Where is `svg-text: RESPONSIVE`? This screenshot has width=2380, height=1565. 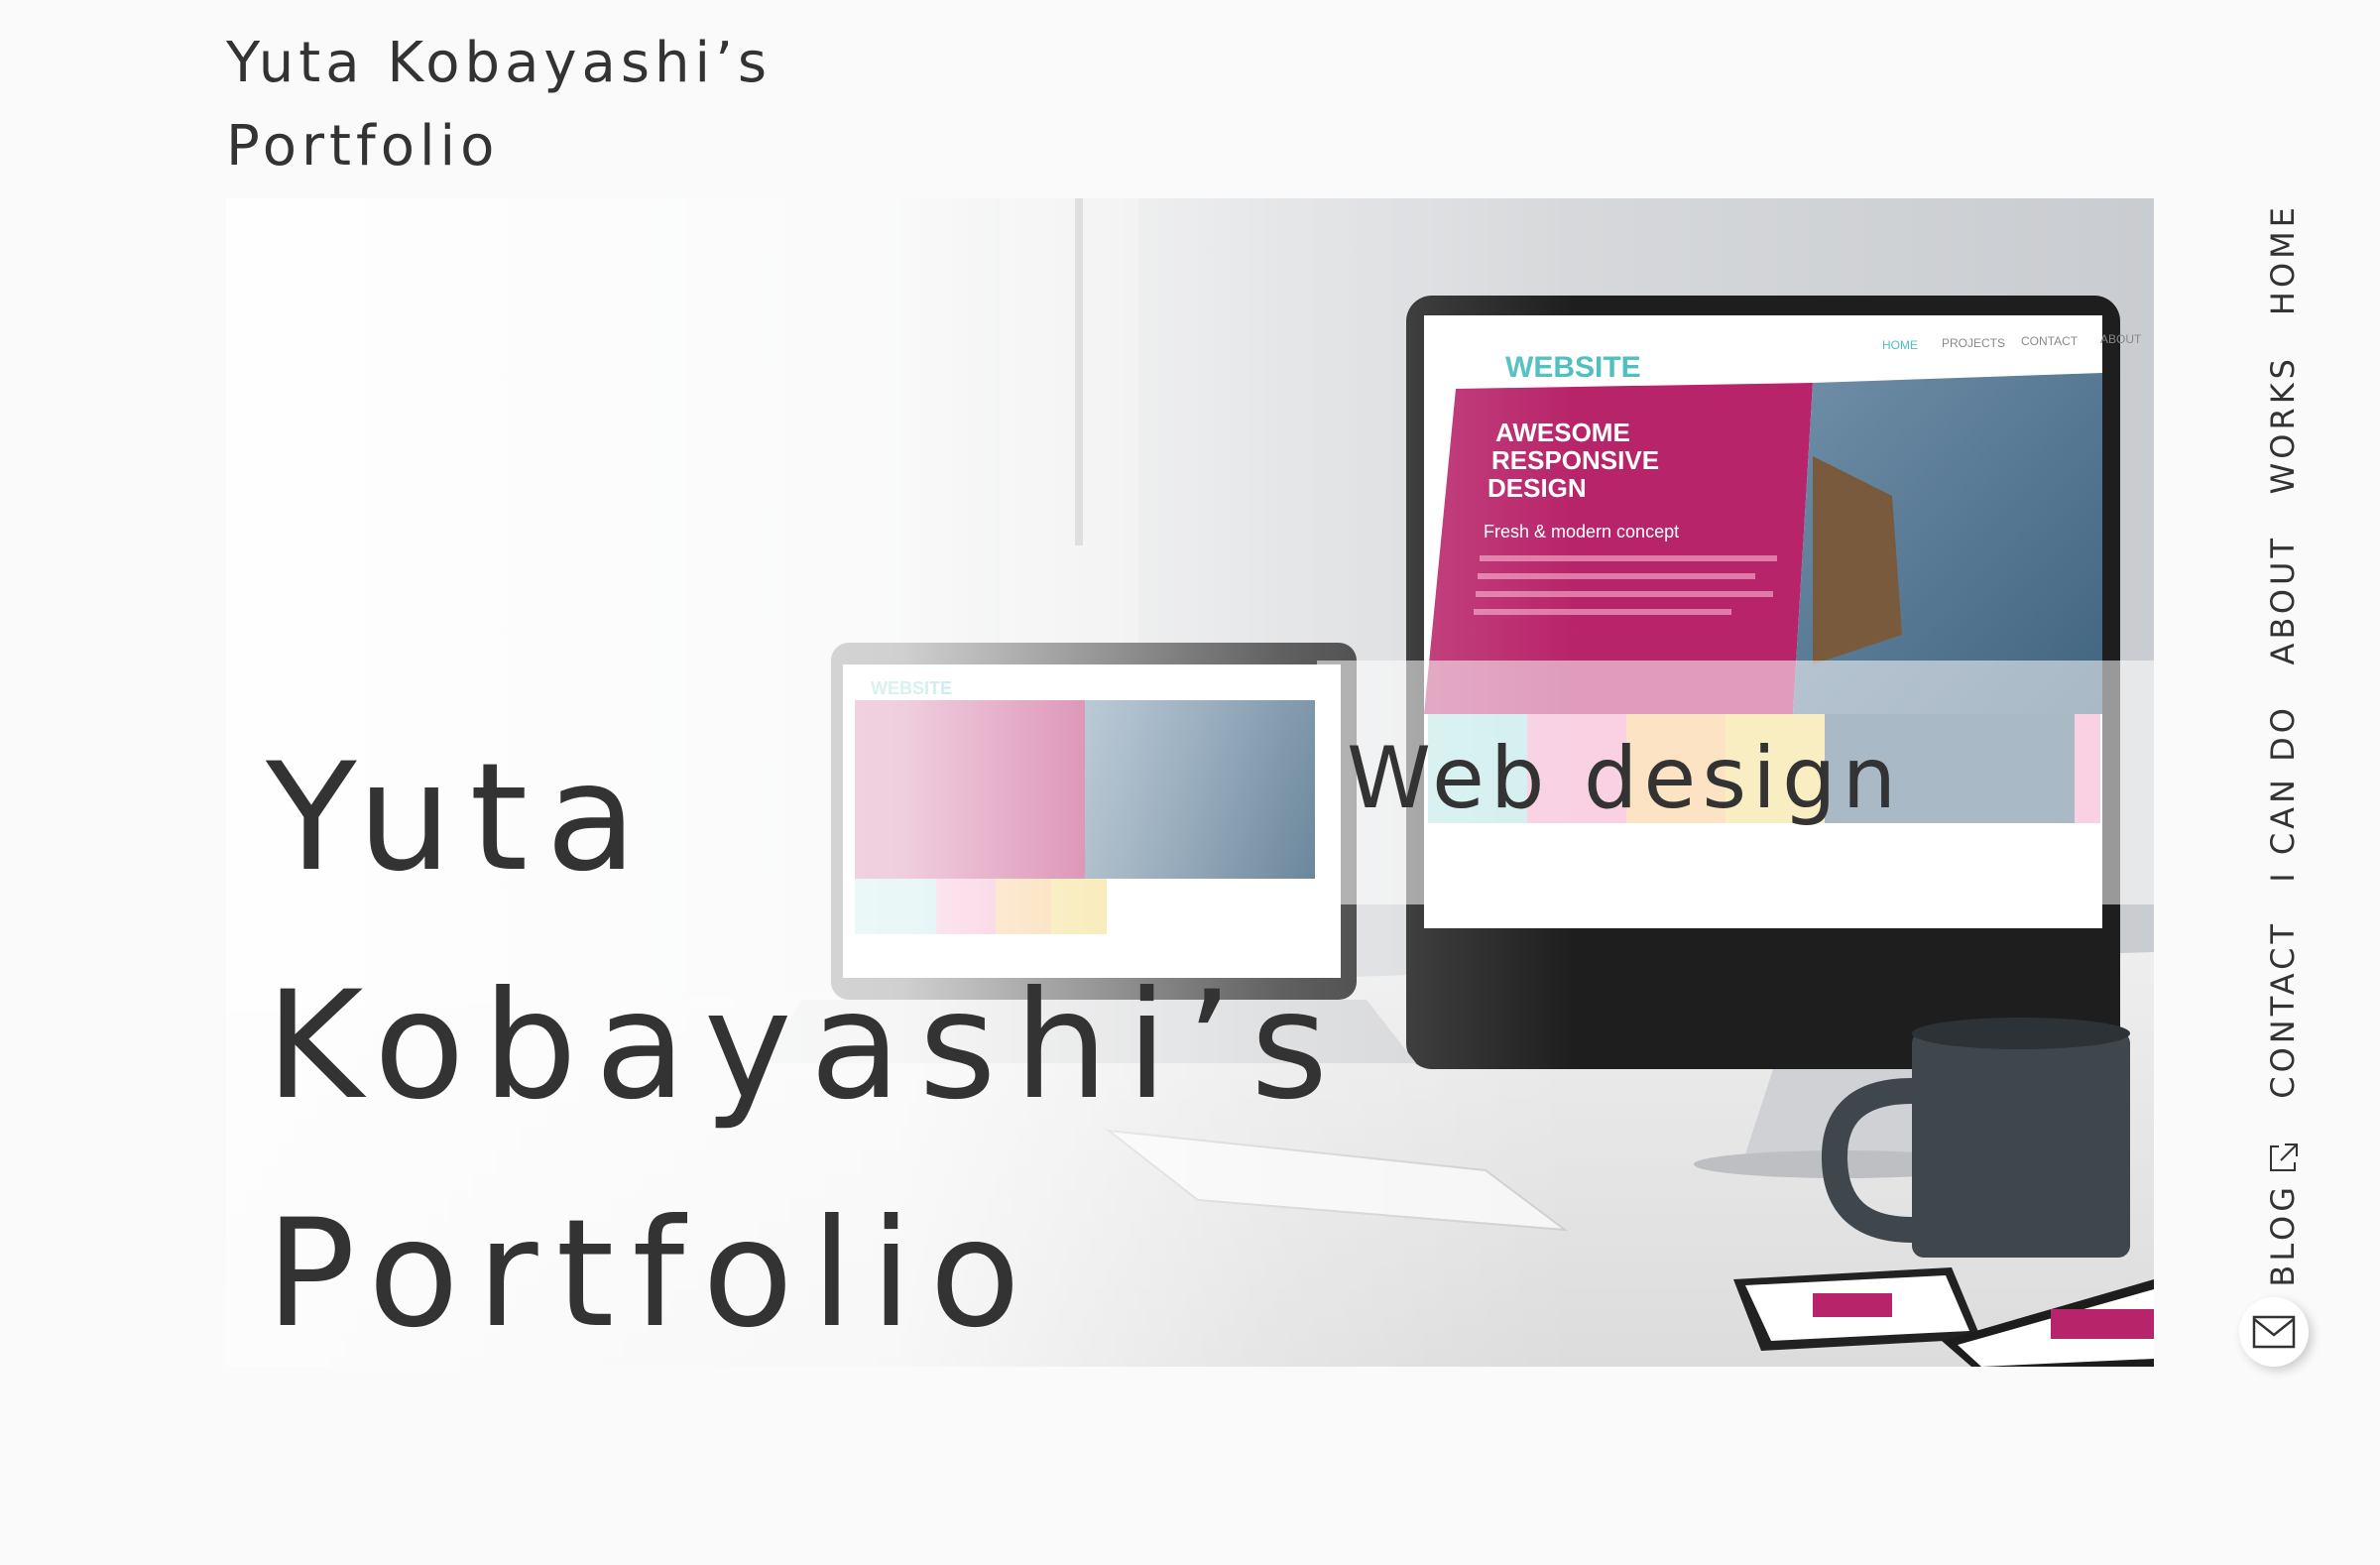 svg-text: RESPONSIVE is located at coordinates (1575, 460).